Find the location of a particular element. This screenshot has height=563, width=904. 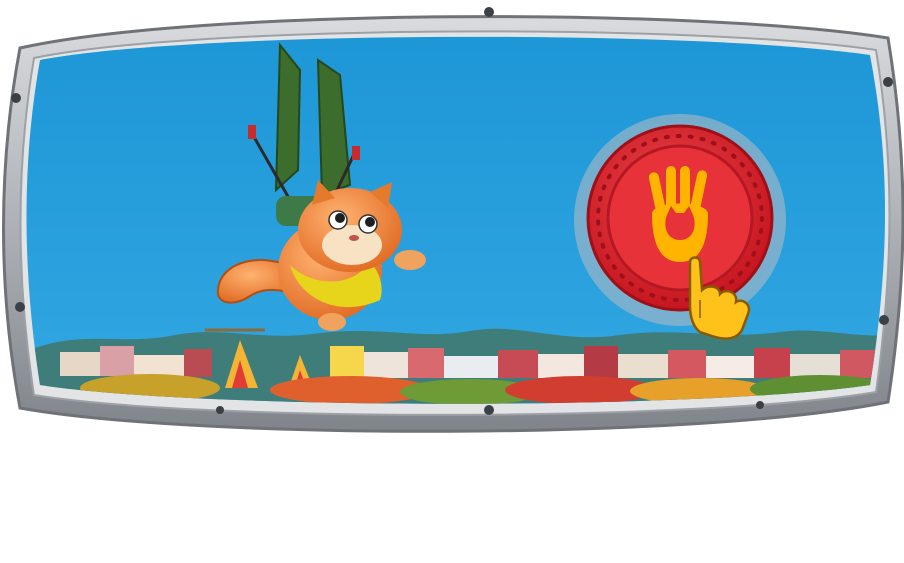

glider-wing-left is located at coordinates (288, 117).